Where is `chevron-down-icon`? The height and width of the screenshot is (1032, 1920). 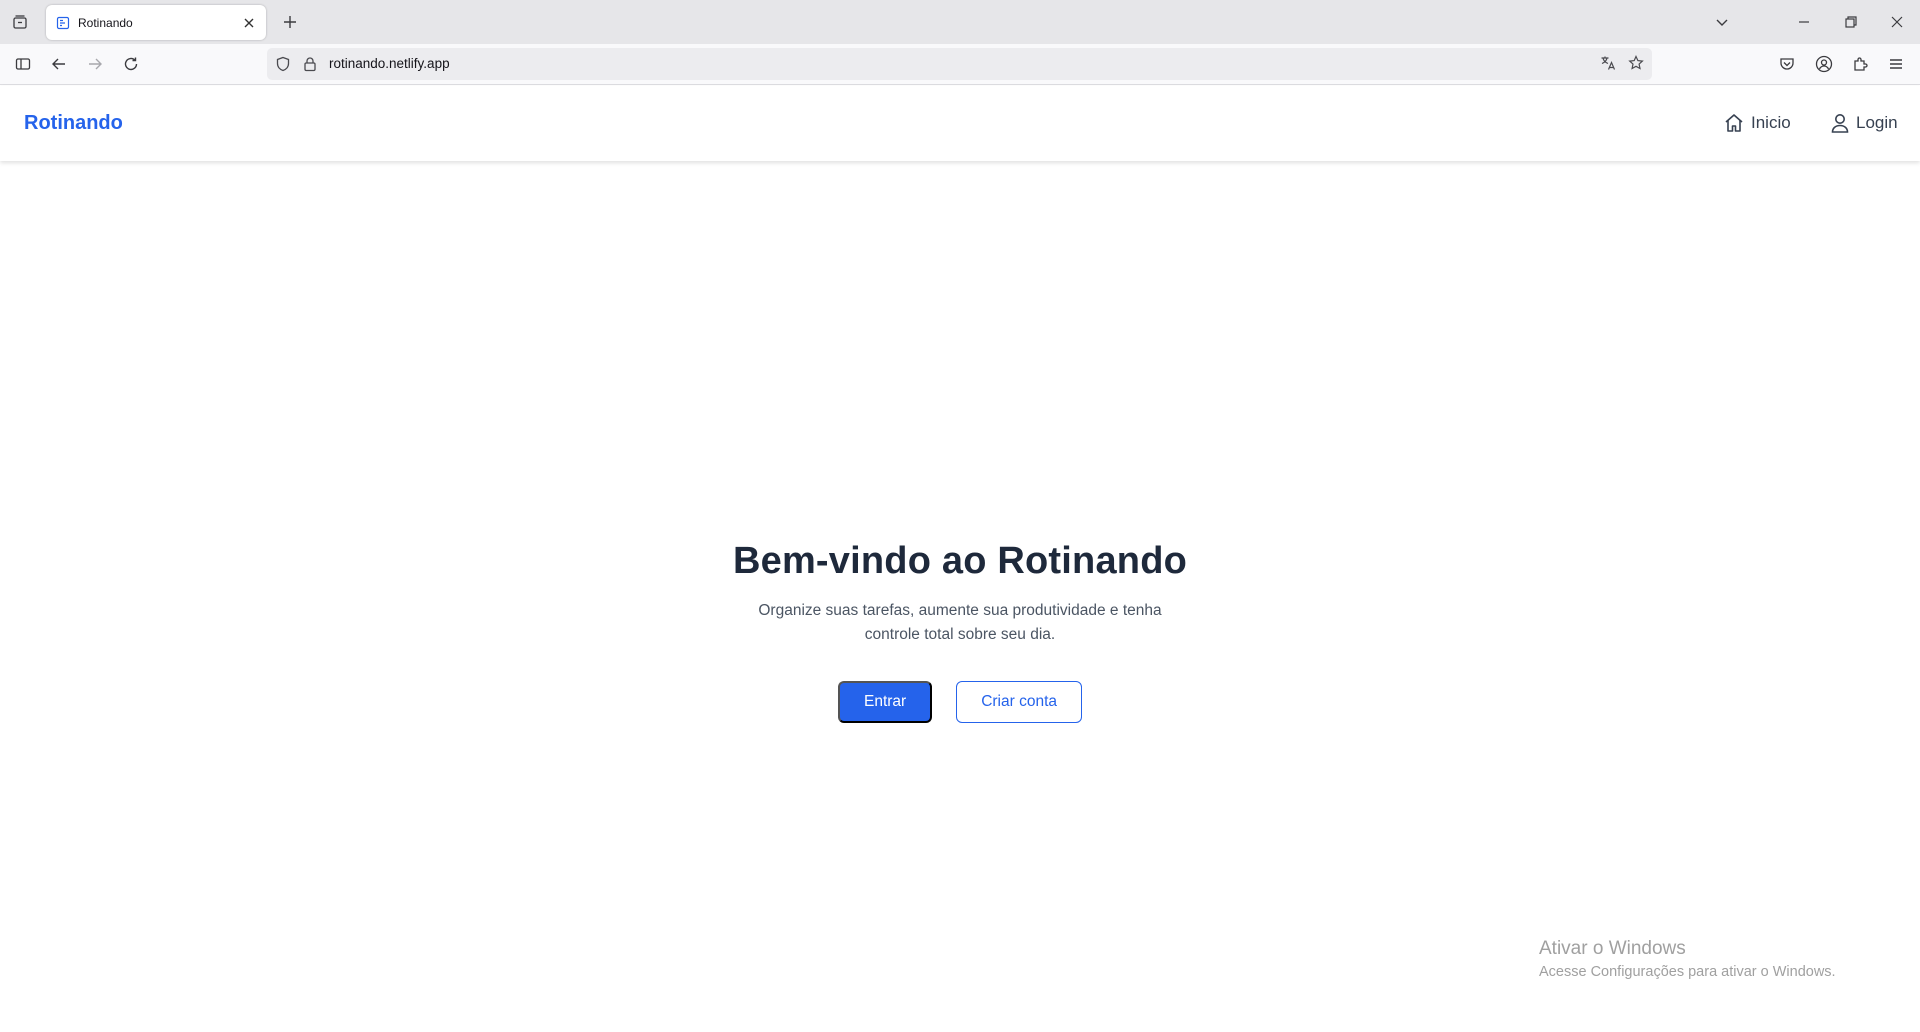
chevron-down-icon is located at coordinates (1722, 22).